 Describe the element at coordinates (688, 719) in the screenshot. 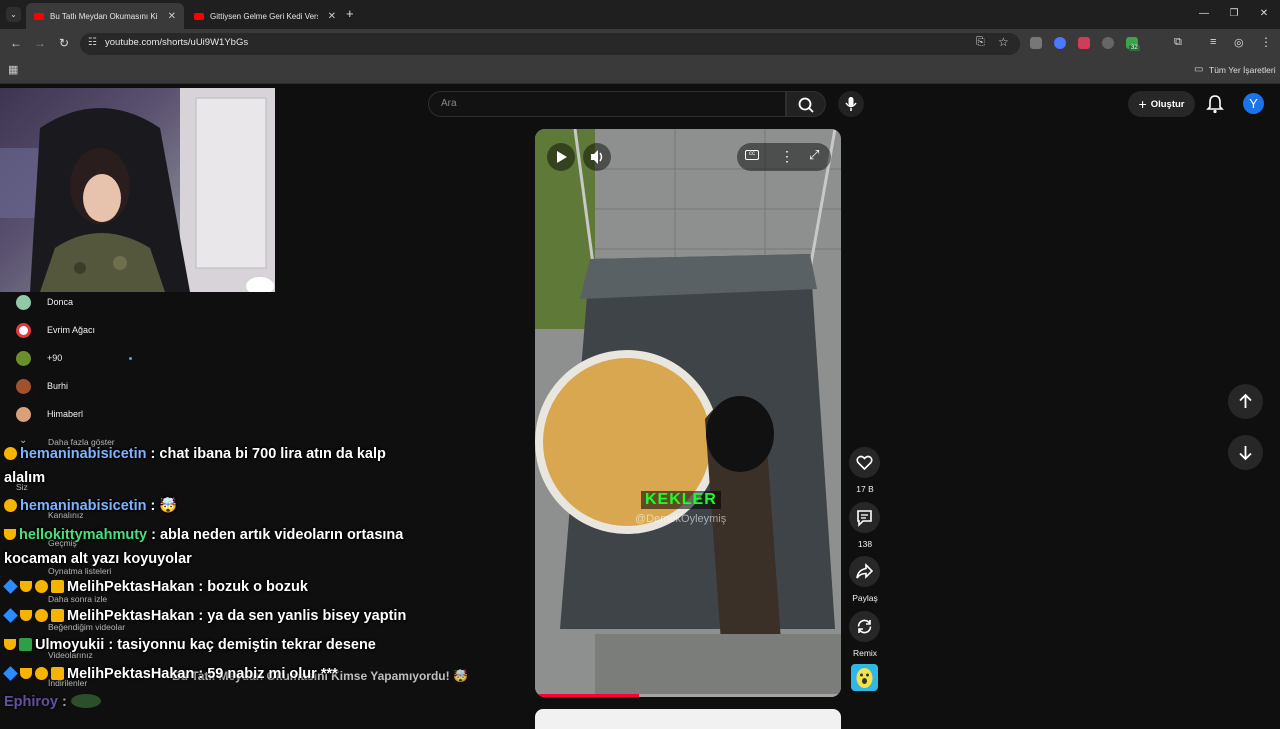

I see `next-short-preview` at that location.